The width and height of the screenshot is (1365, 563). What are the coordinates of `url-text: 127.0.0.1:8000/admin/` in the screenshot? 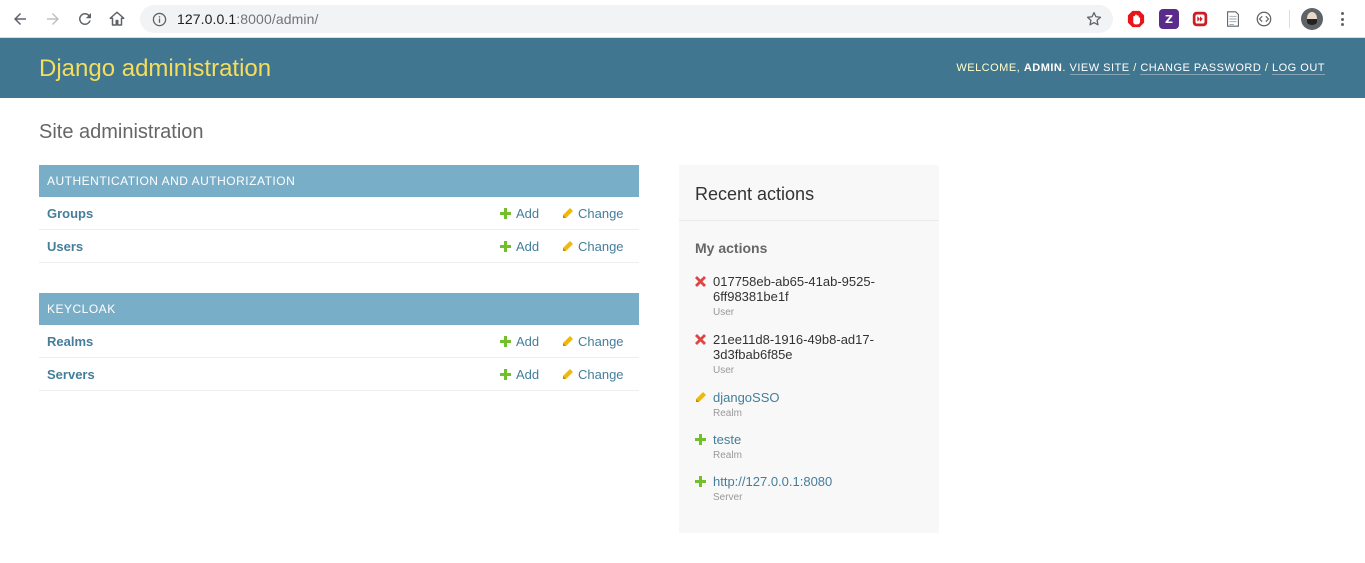 It's located at (247, 19).